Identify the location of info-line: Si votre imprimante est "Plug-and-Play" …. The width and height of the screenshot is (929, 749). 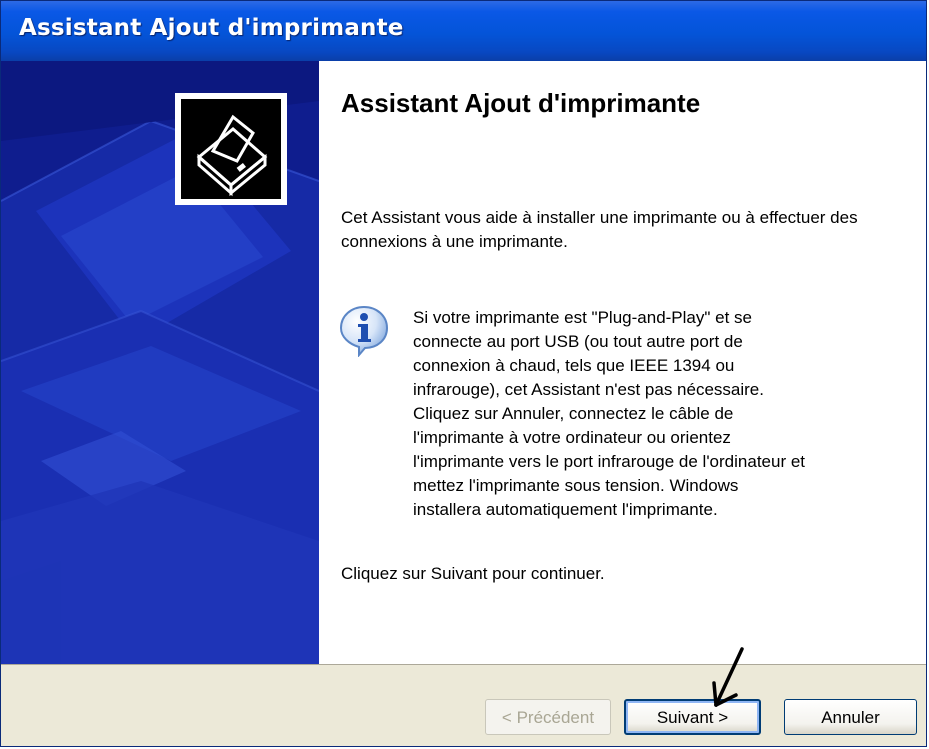
(582, 317).